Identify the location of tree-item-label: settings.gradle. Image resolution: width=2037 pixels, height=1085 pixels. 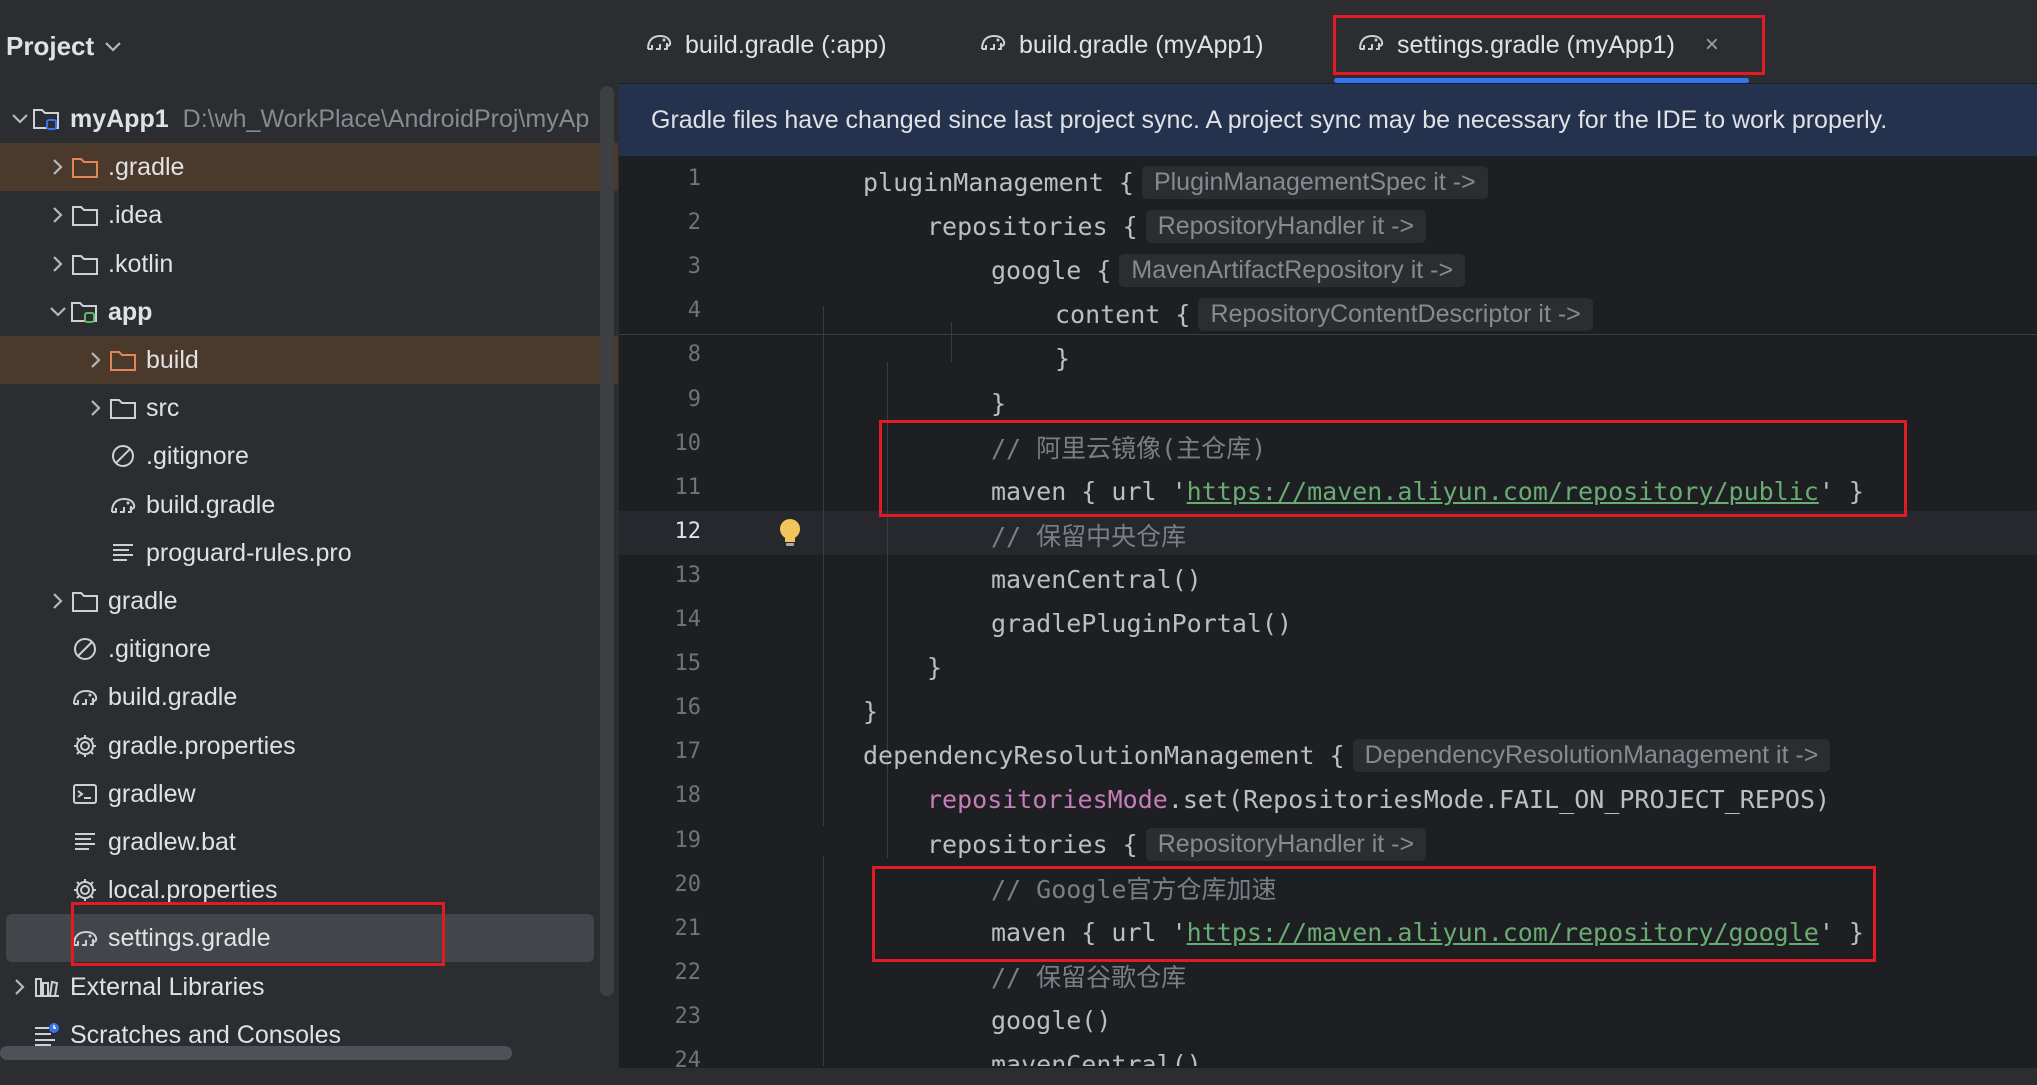
(189, 937).